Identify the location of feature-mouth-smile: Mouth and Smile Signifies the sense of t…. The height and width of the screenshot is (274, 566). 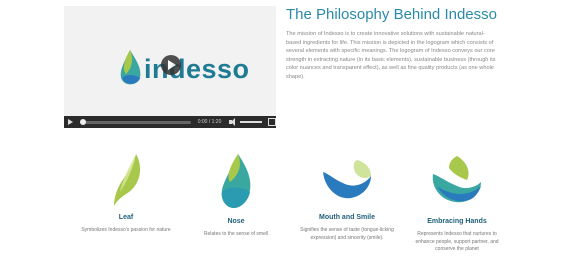
(347, 197).